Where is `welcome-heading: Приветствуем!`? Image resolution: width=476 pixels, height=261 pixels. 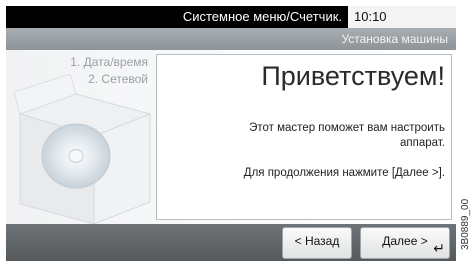
welcome-heading: Приветствуем! is located at coordinates (353, 76).